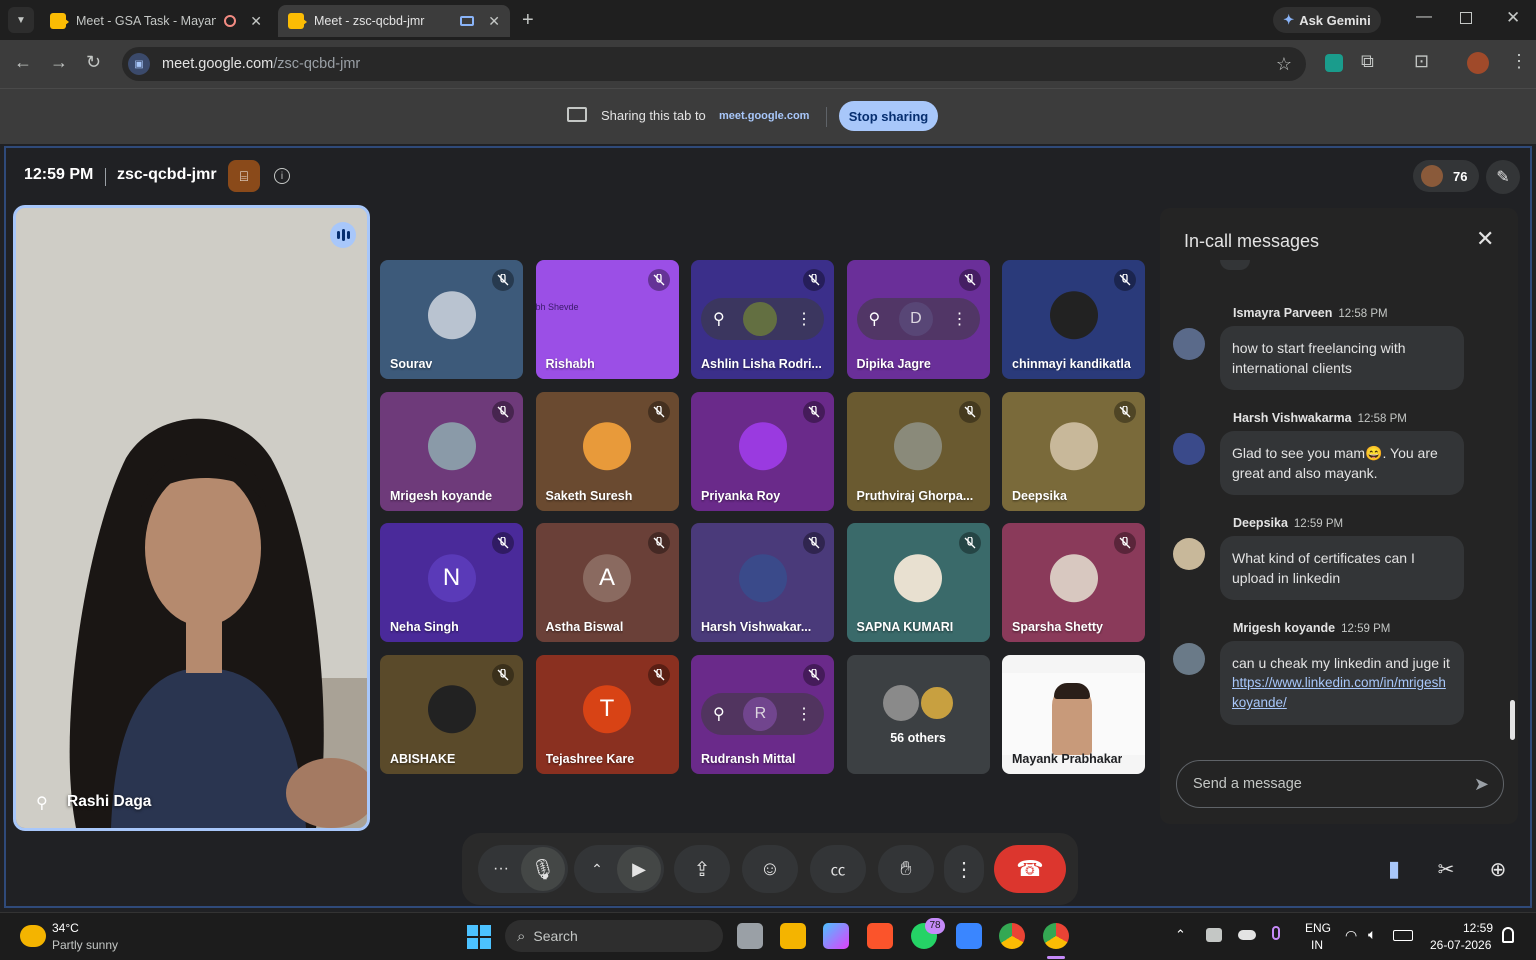 The width and height of the screenshot is (1536, 960). What do you see at coordinates (244, 176) in the screenshot?
I see `host-controls-icon: ⌸` at bounding box center [244, 176].